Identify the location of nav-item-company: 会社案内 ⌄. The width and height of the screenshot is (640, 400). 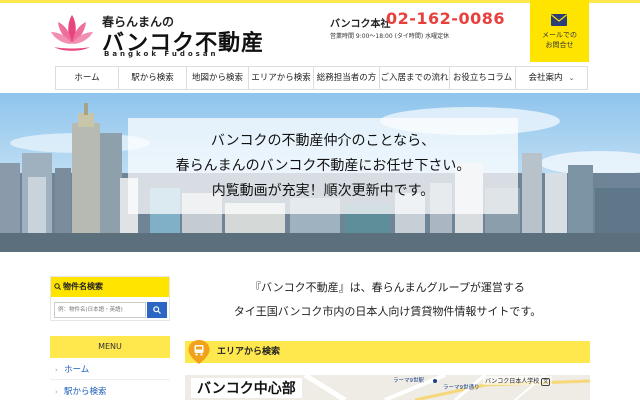
(552, 78).